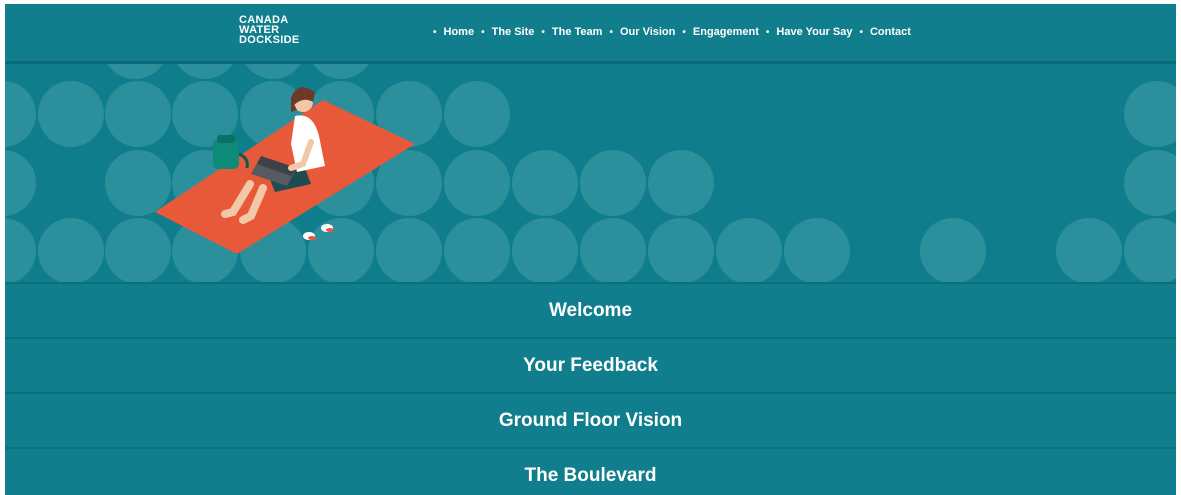  Describe the element at coordinates (590, 419) in the screenshot. I see `section-ground-floor-vision: Ground Floor Vision` at that location.